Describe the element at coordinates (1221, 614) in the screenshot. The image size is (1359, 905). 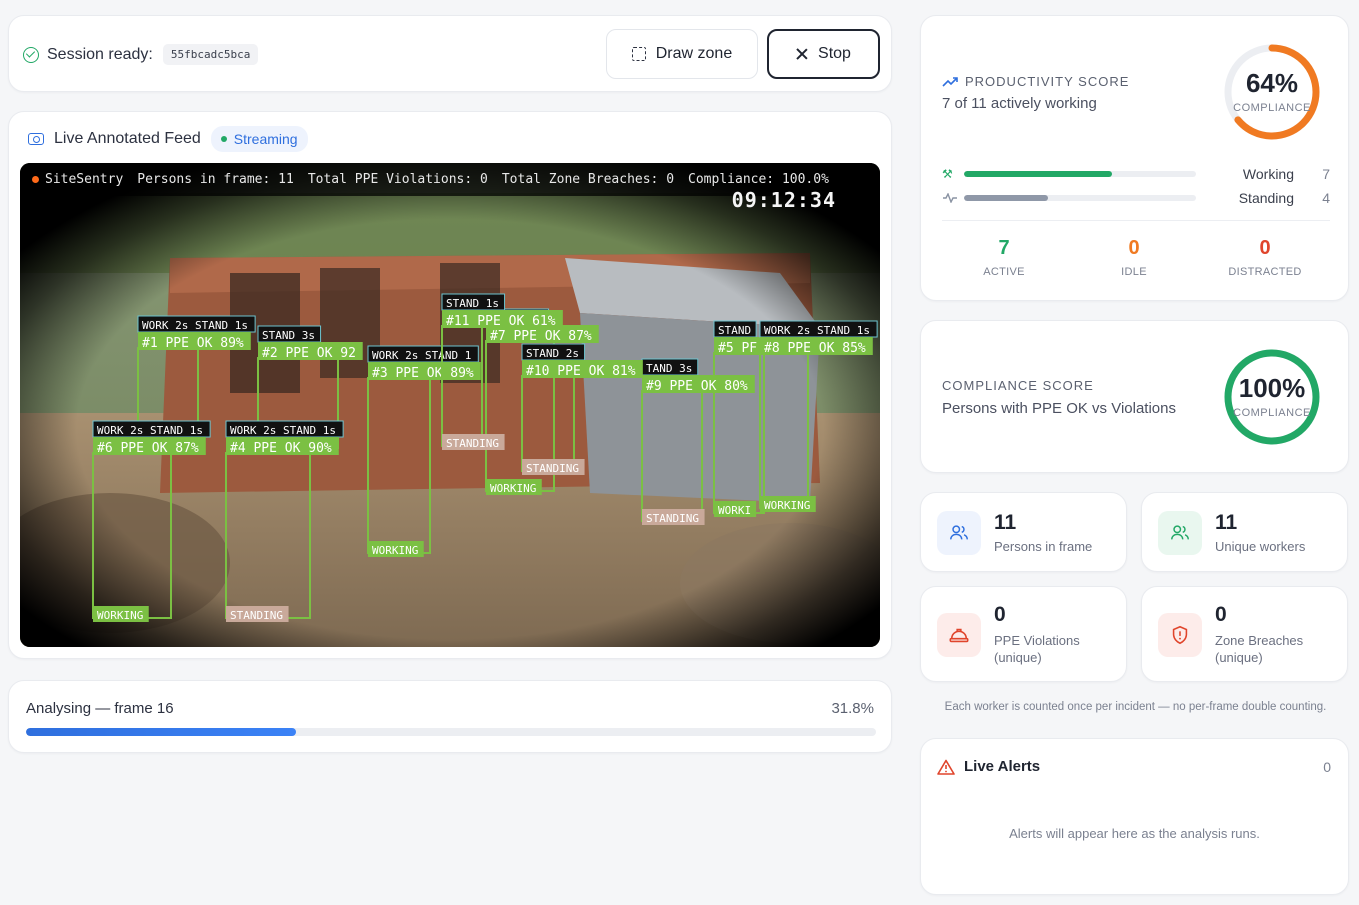
I see `zone-value: 0` at that location.